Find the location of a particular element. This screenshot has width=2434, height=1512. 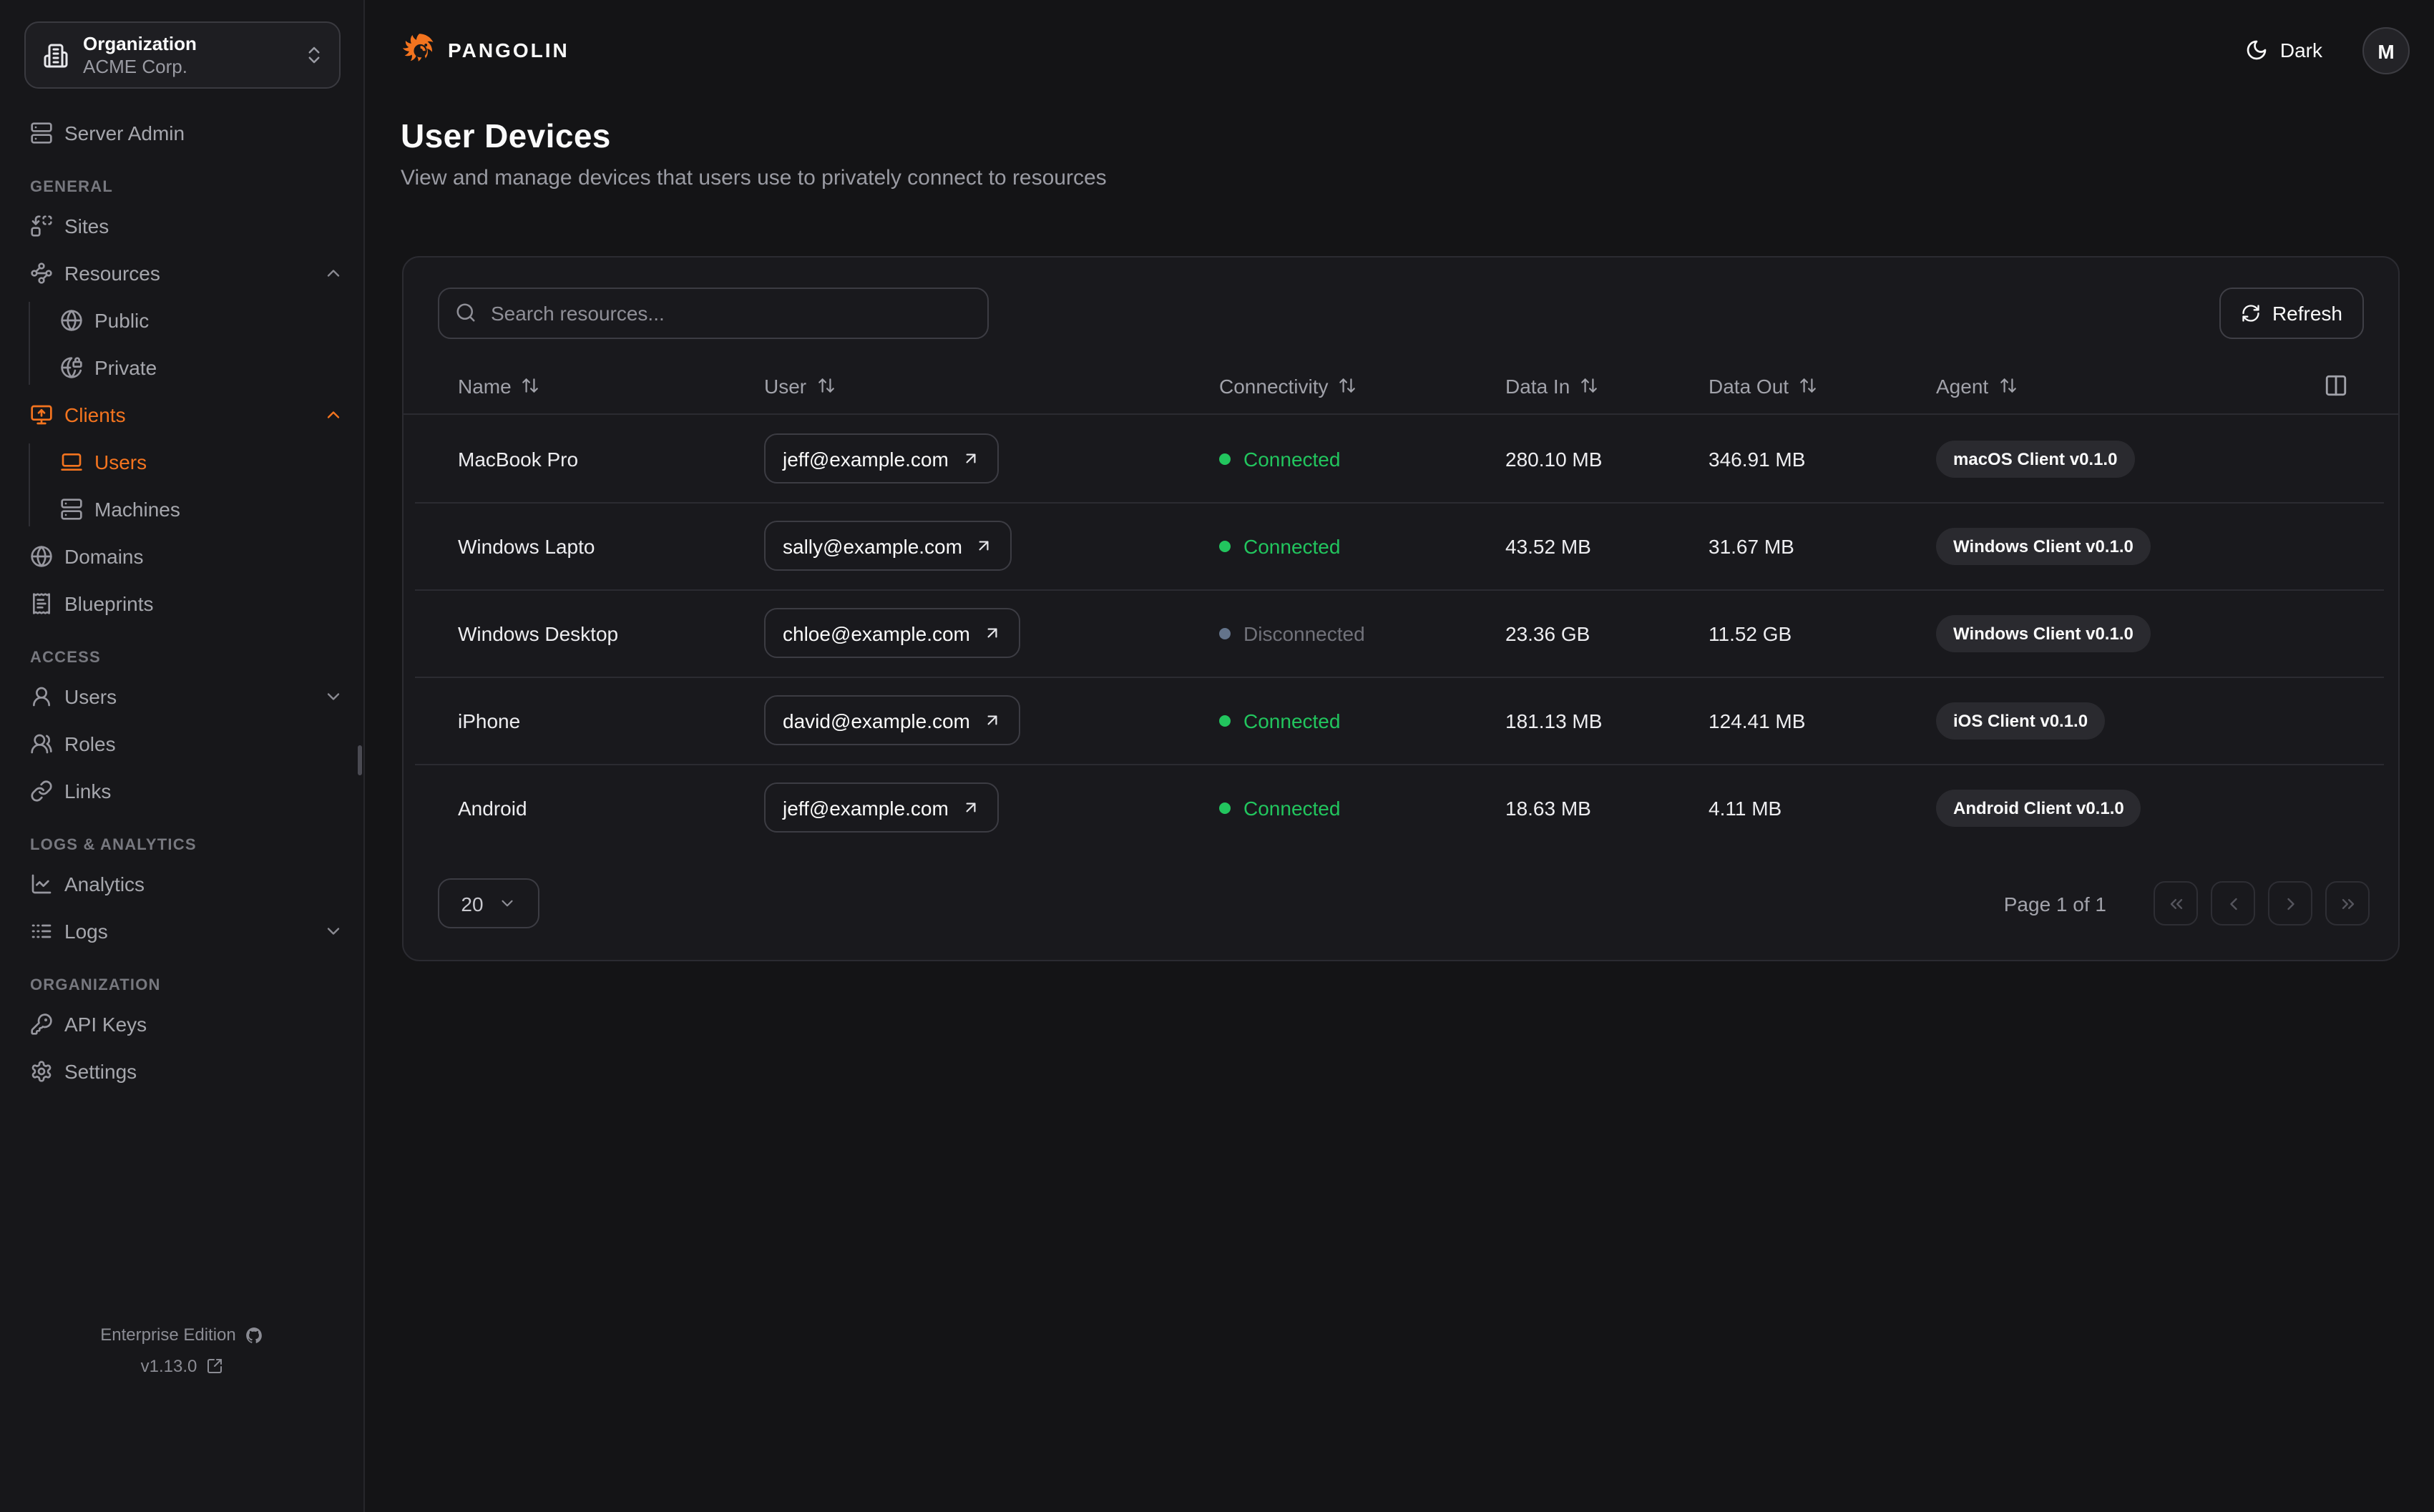

sidebar-item-settings: Settings is located at coordinates (181, 1070).